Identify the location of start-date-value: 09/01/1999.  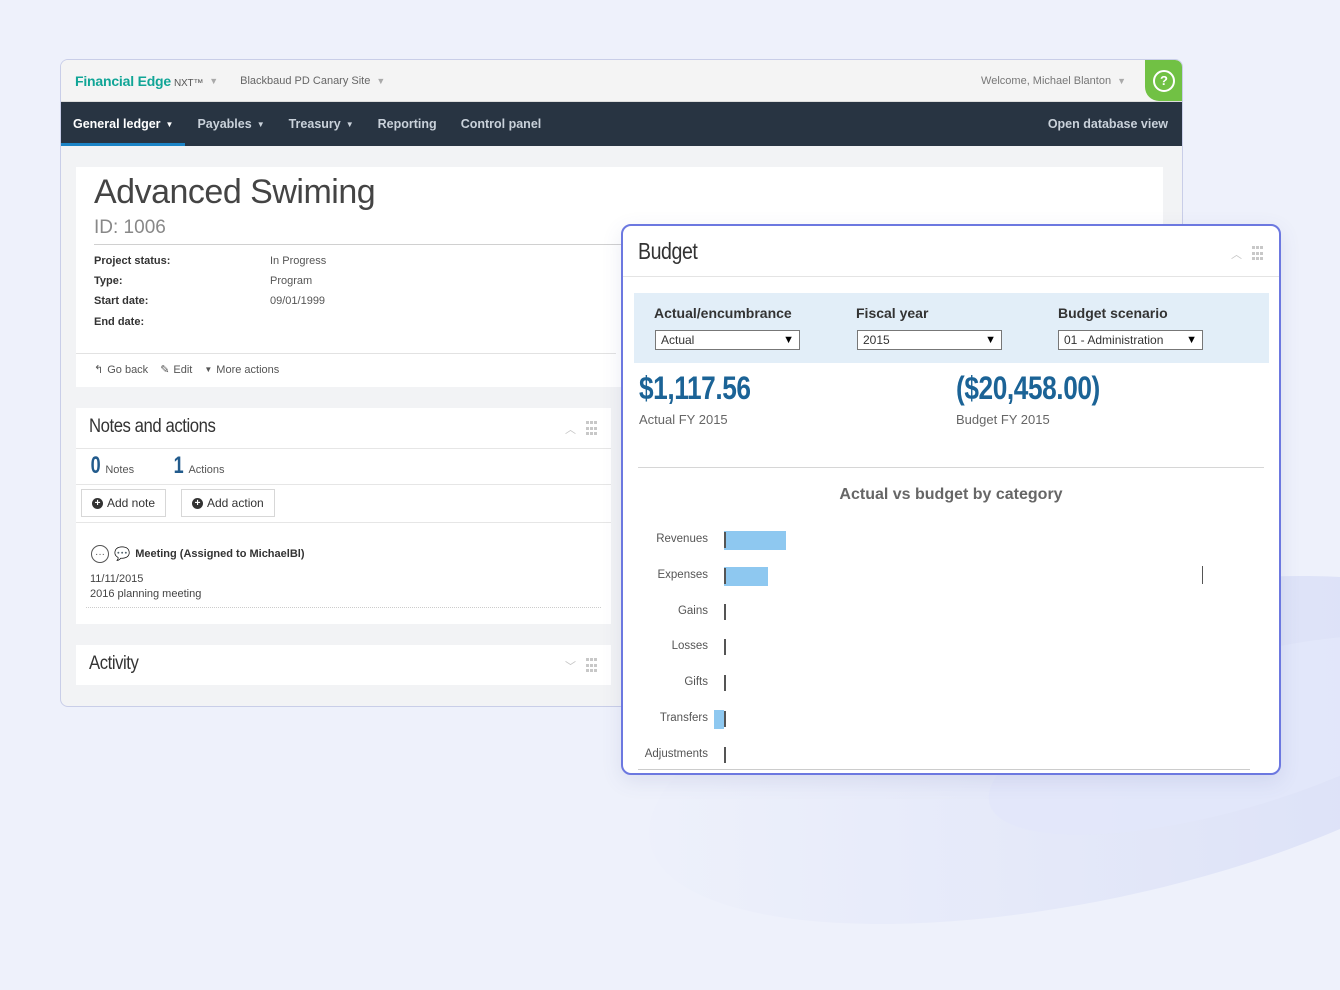
(298, 301).